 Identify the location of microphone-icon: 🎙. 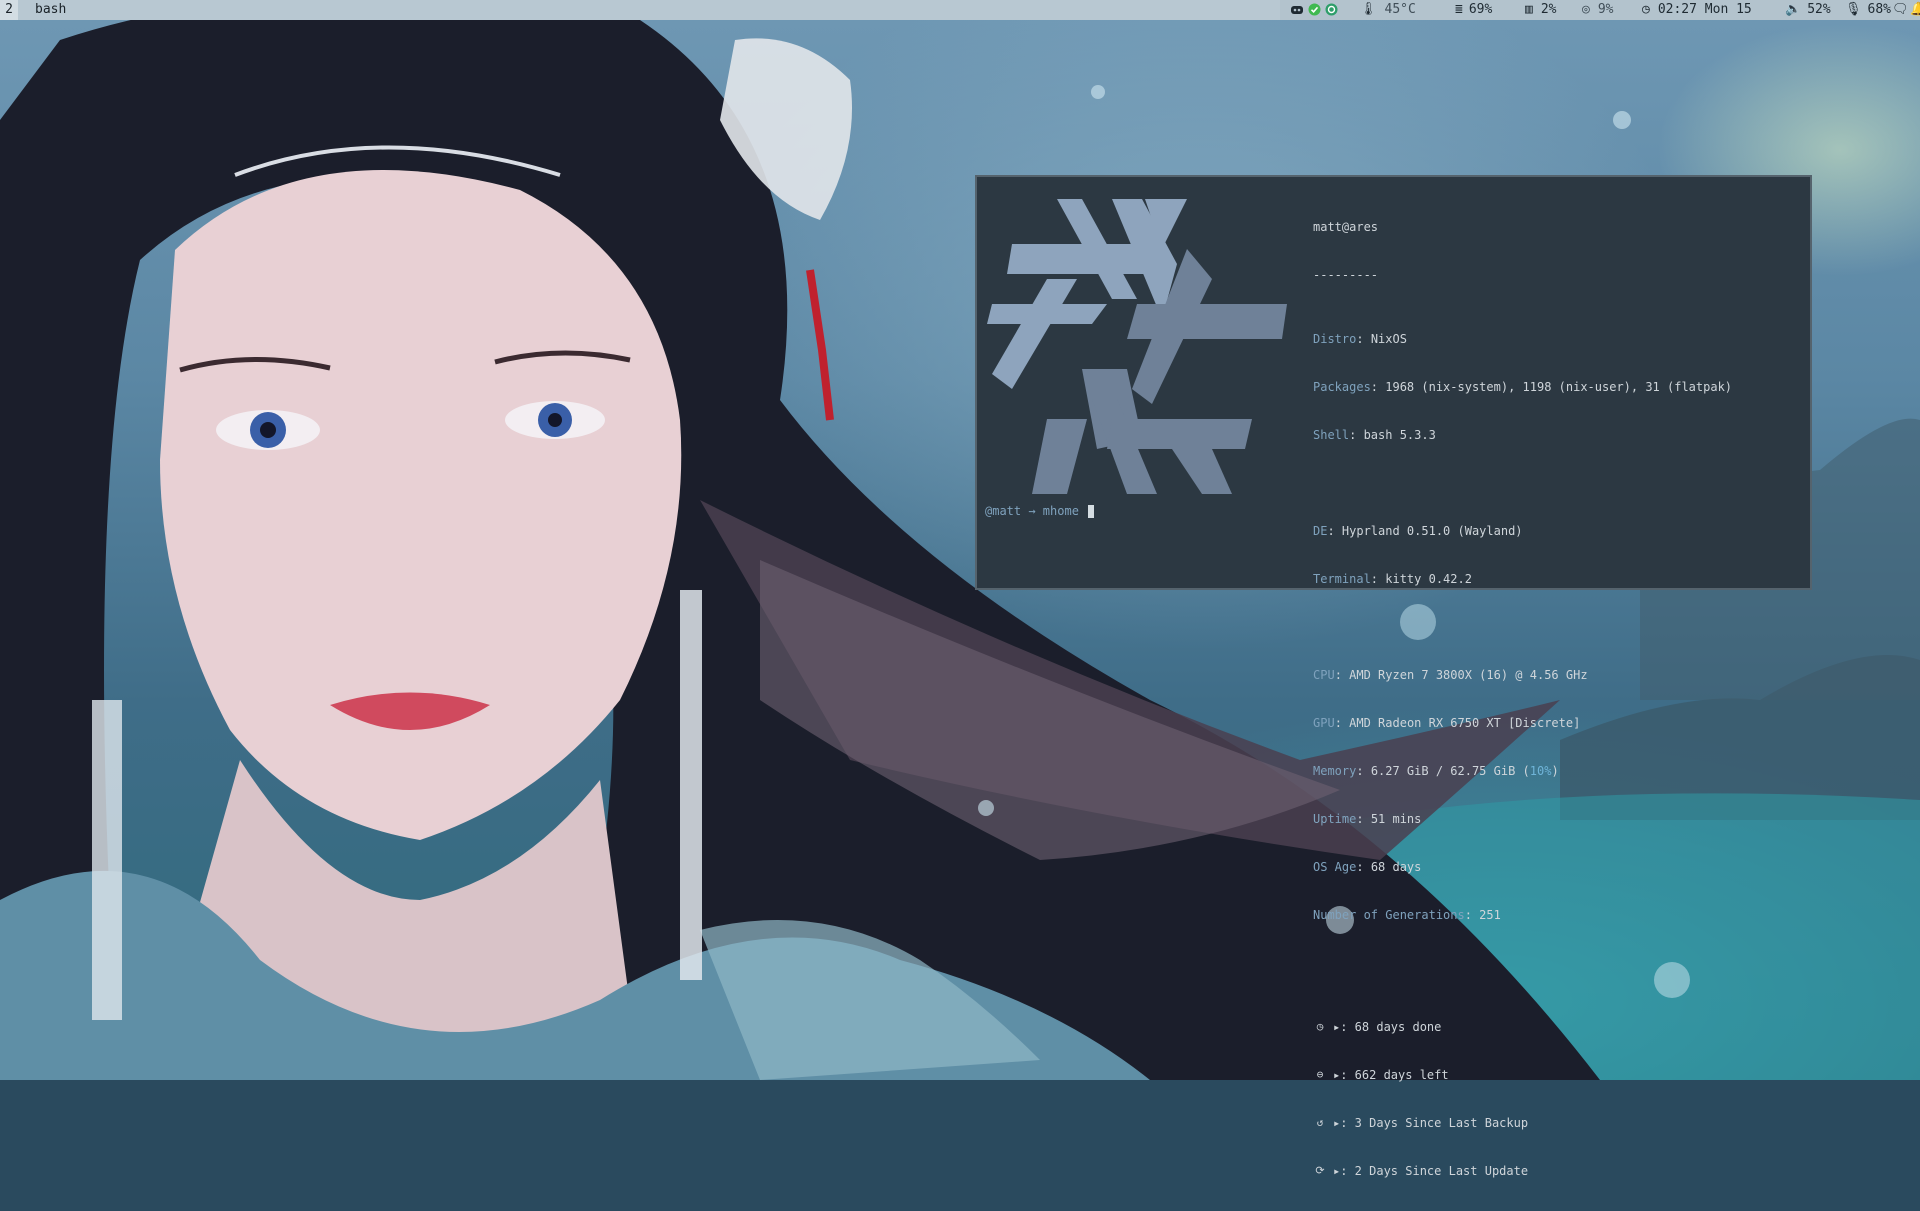
(1853, 9).